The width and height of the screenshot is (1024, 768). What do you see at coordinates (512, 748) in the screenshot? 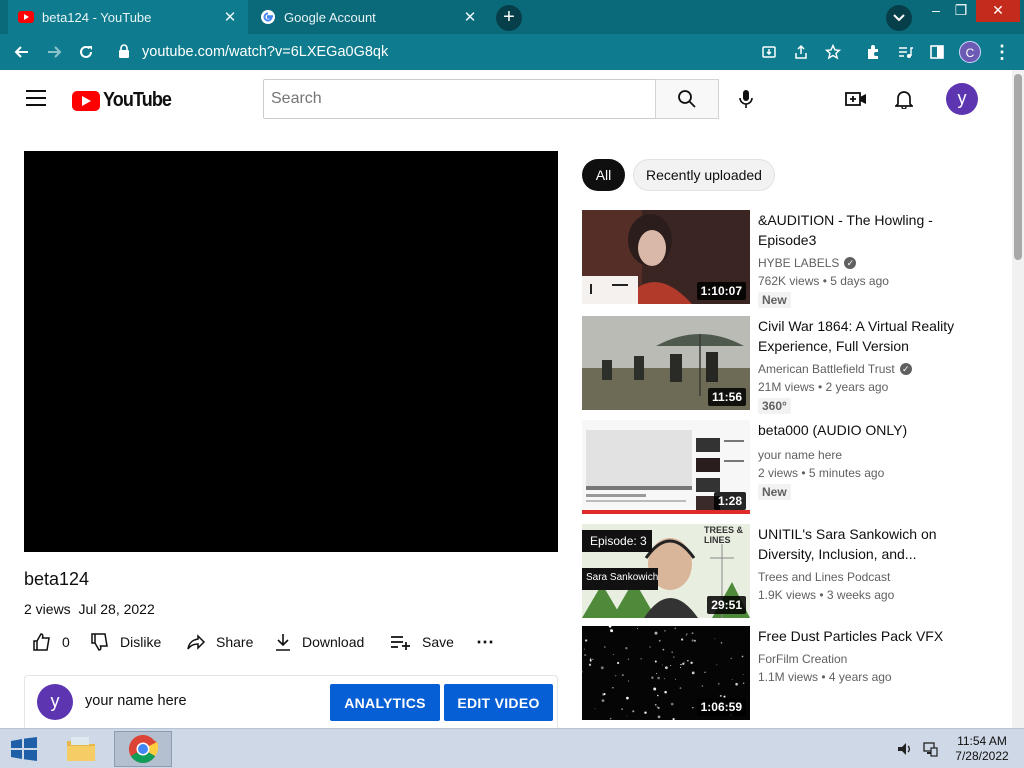
I see `windows-taskbar: 11:54 AM 7/28/2022` at bounding box center [512, 748].